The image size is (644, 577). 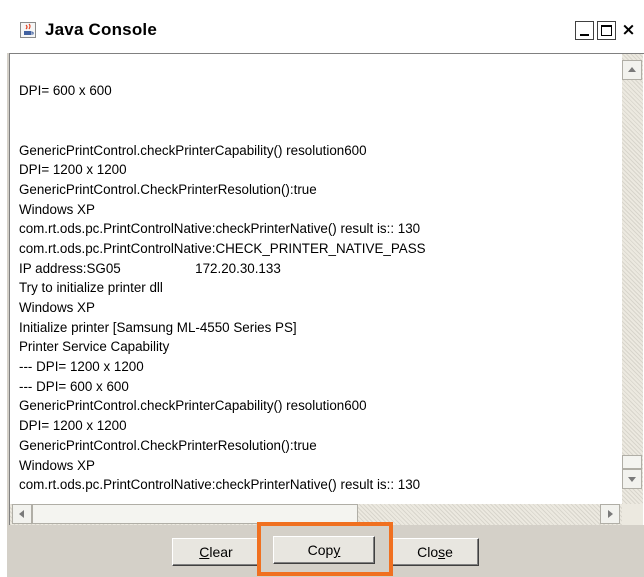 I want to click on scrollbar-corner, so click(x=632, y=514).